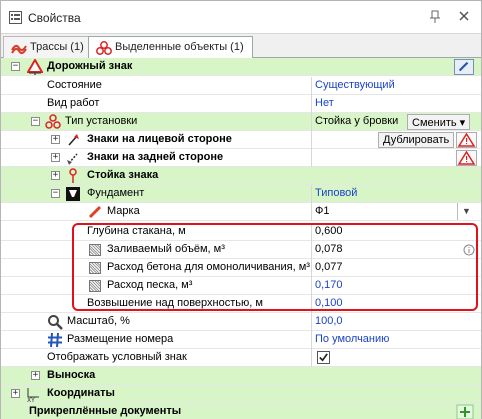  I want to click on scale-label: Масштаб, %, so click(98, 321).